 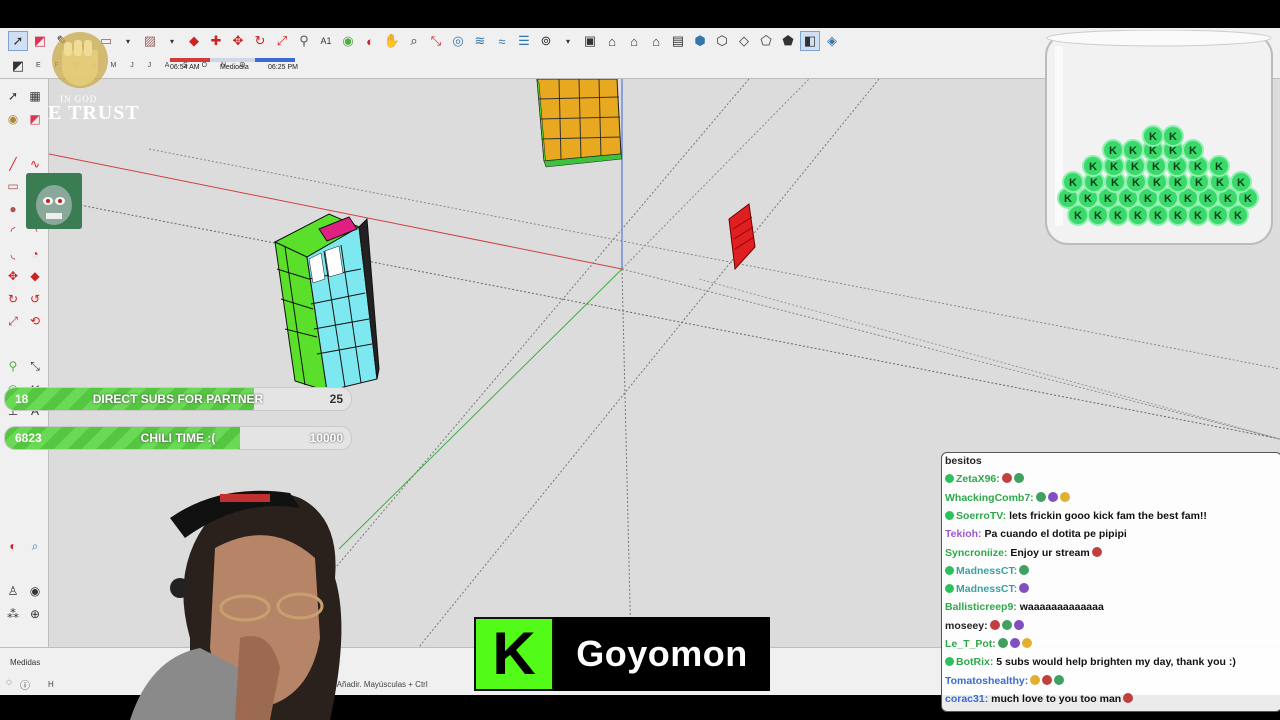 What do you see at coordinates (678, 41) in the screenshot?
I see `box-icon: ▤` at bounding box center [678, 41].